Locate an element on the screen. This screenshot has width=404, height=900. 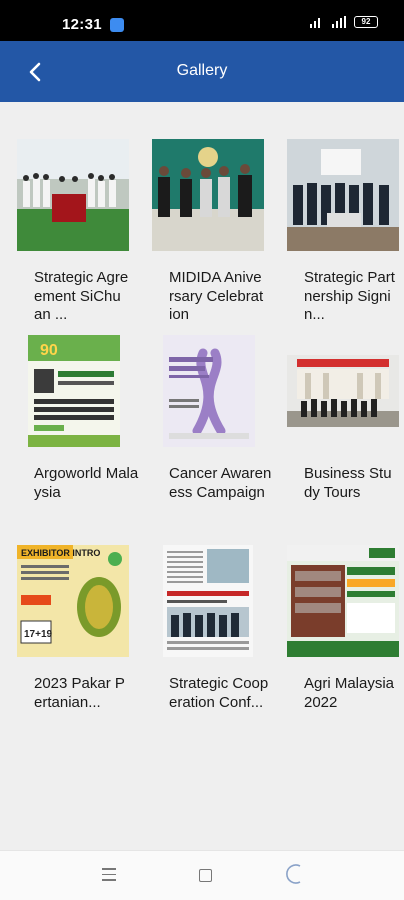
app-notification-icon is located at coordinates (117, 25).